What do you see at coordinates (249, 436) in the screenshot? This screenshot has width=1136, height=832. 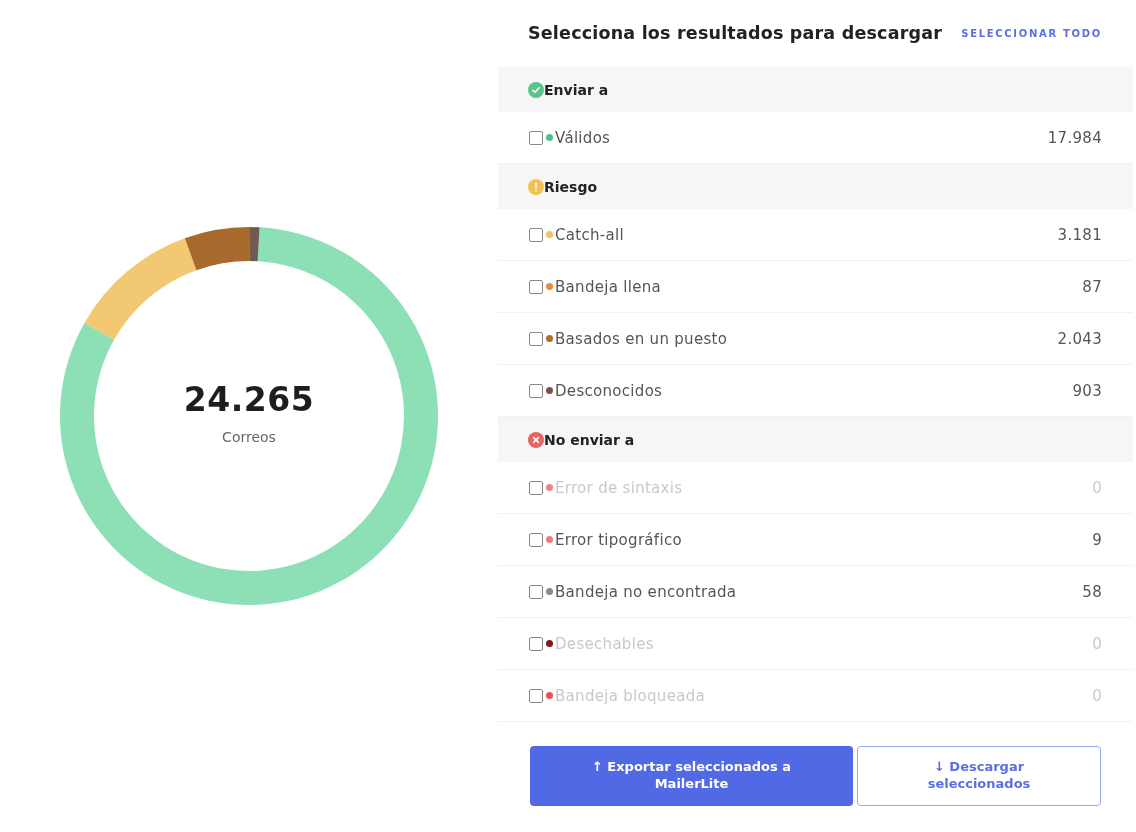 I see `total-label: Correos` at bounding box center [249, 436].